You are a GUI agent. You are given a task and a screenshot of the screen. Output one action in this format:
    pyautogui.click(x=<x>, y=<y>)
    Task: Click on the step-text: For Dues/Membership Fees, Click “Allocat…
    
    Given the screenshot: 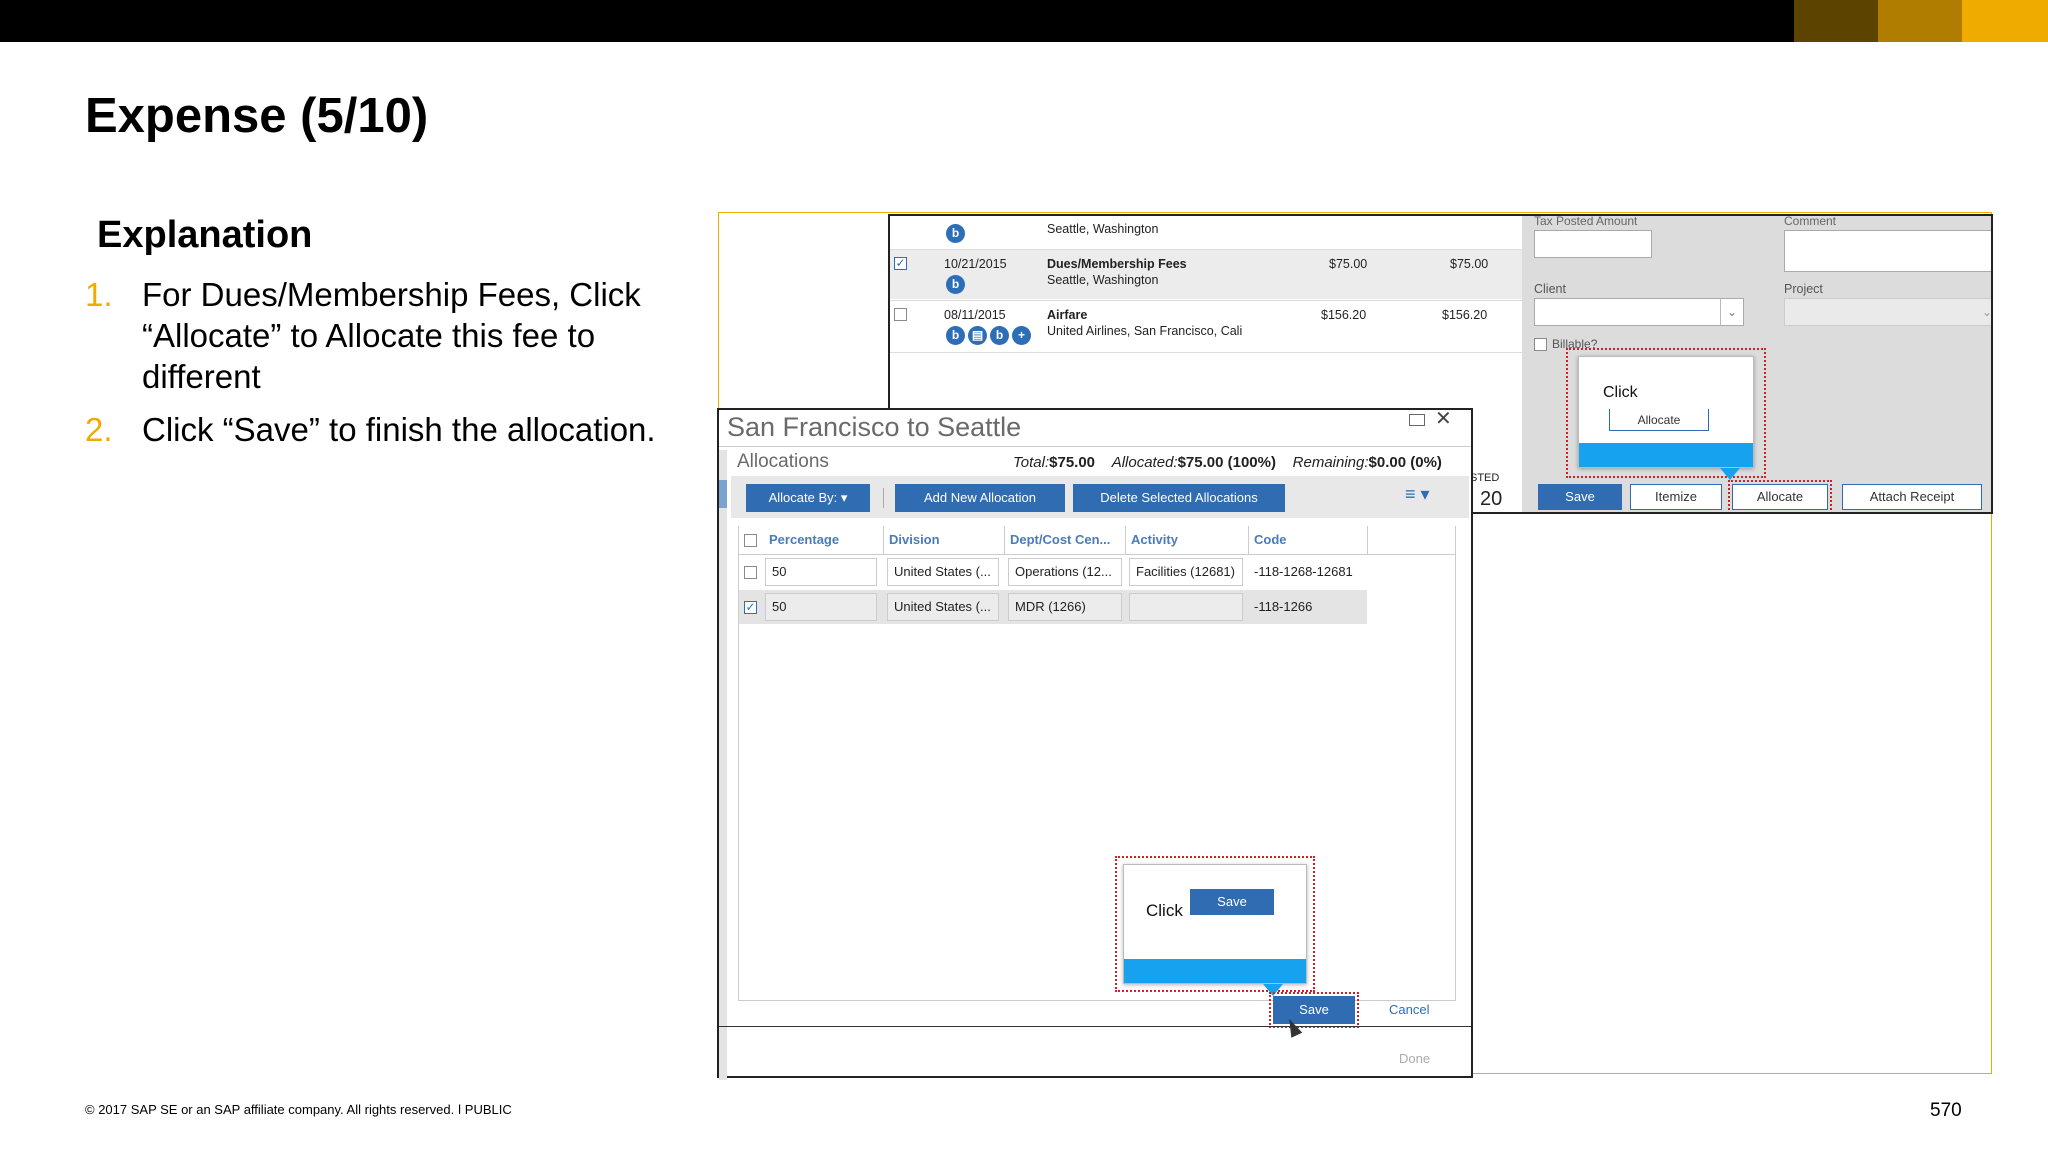 What is the action you would take?
    pyautogui.click(x=391, y=335)
    